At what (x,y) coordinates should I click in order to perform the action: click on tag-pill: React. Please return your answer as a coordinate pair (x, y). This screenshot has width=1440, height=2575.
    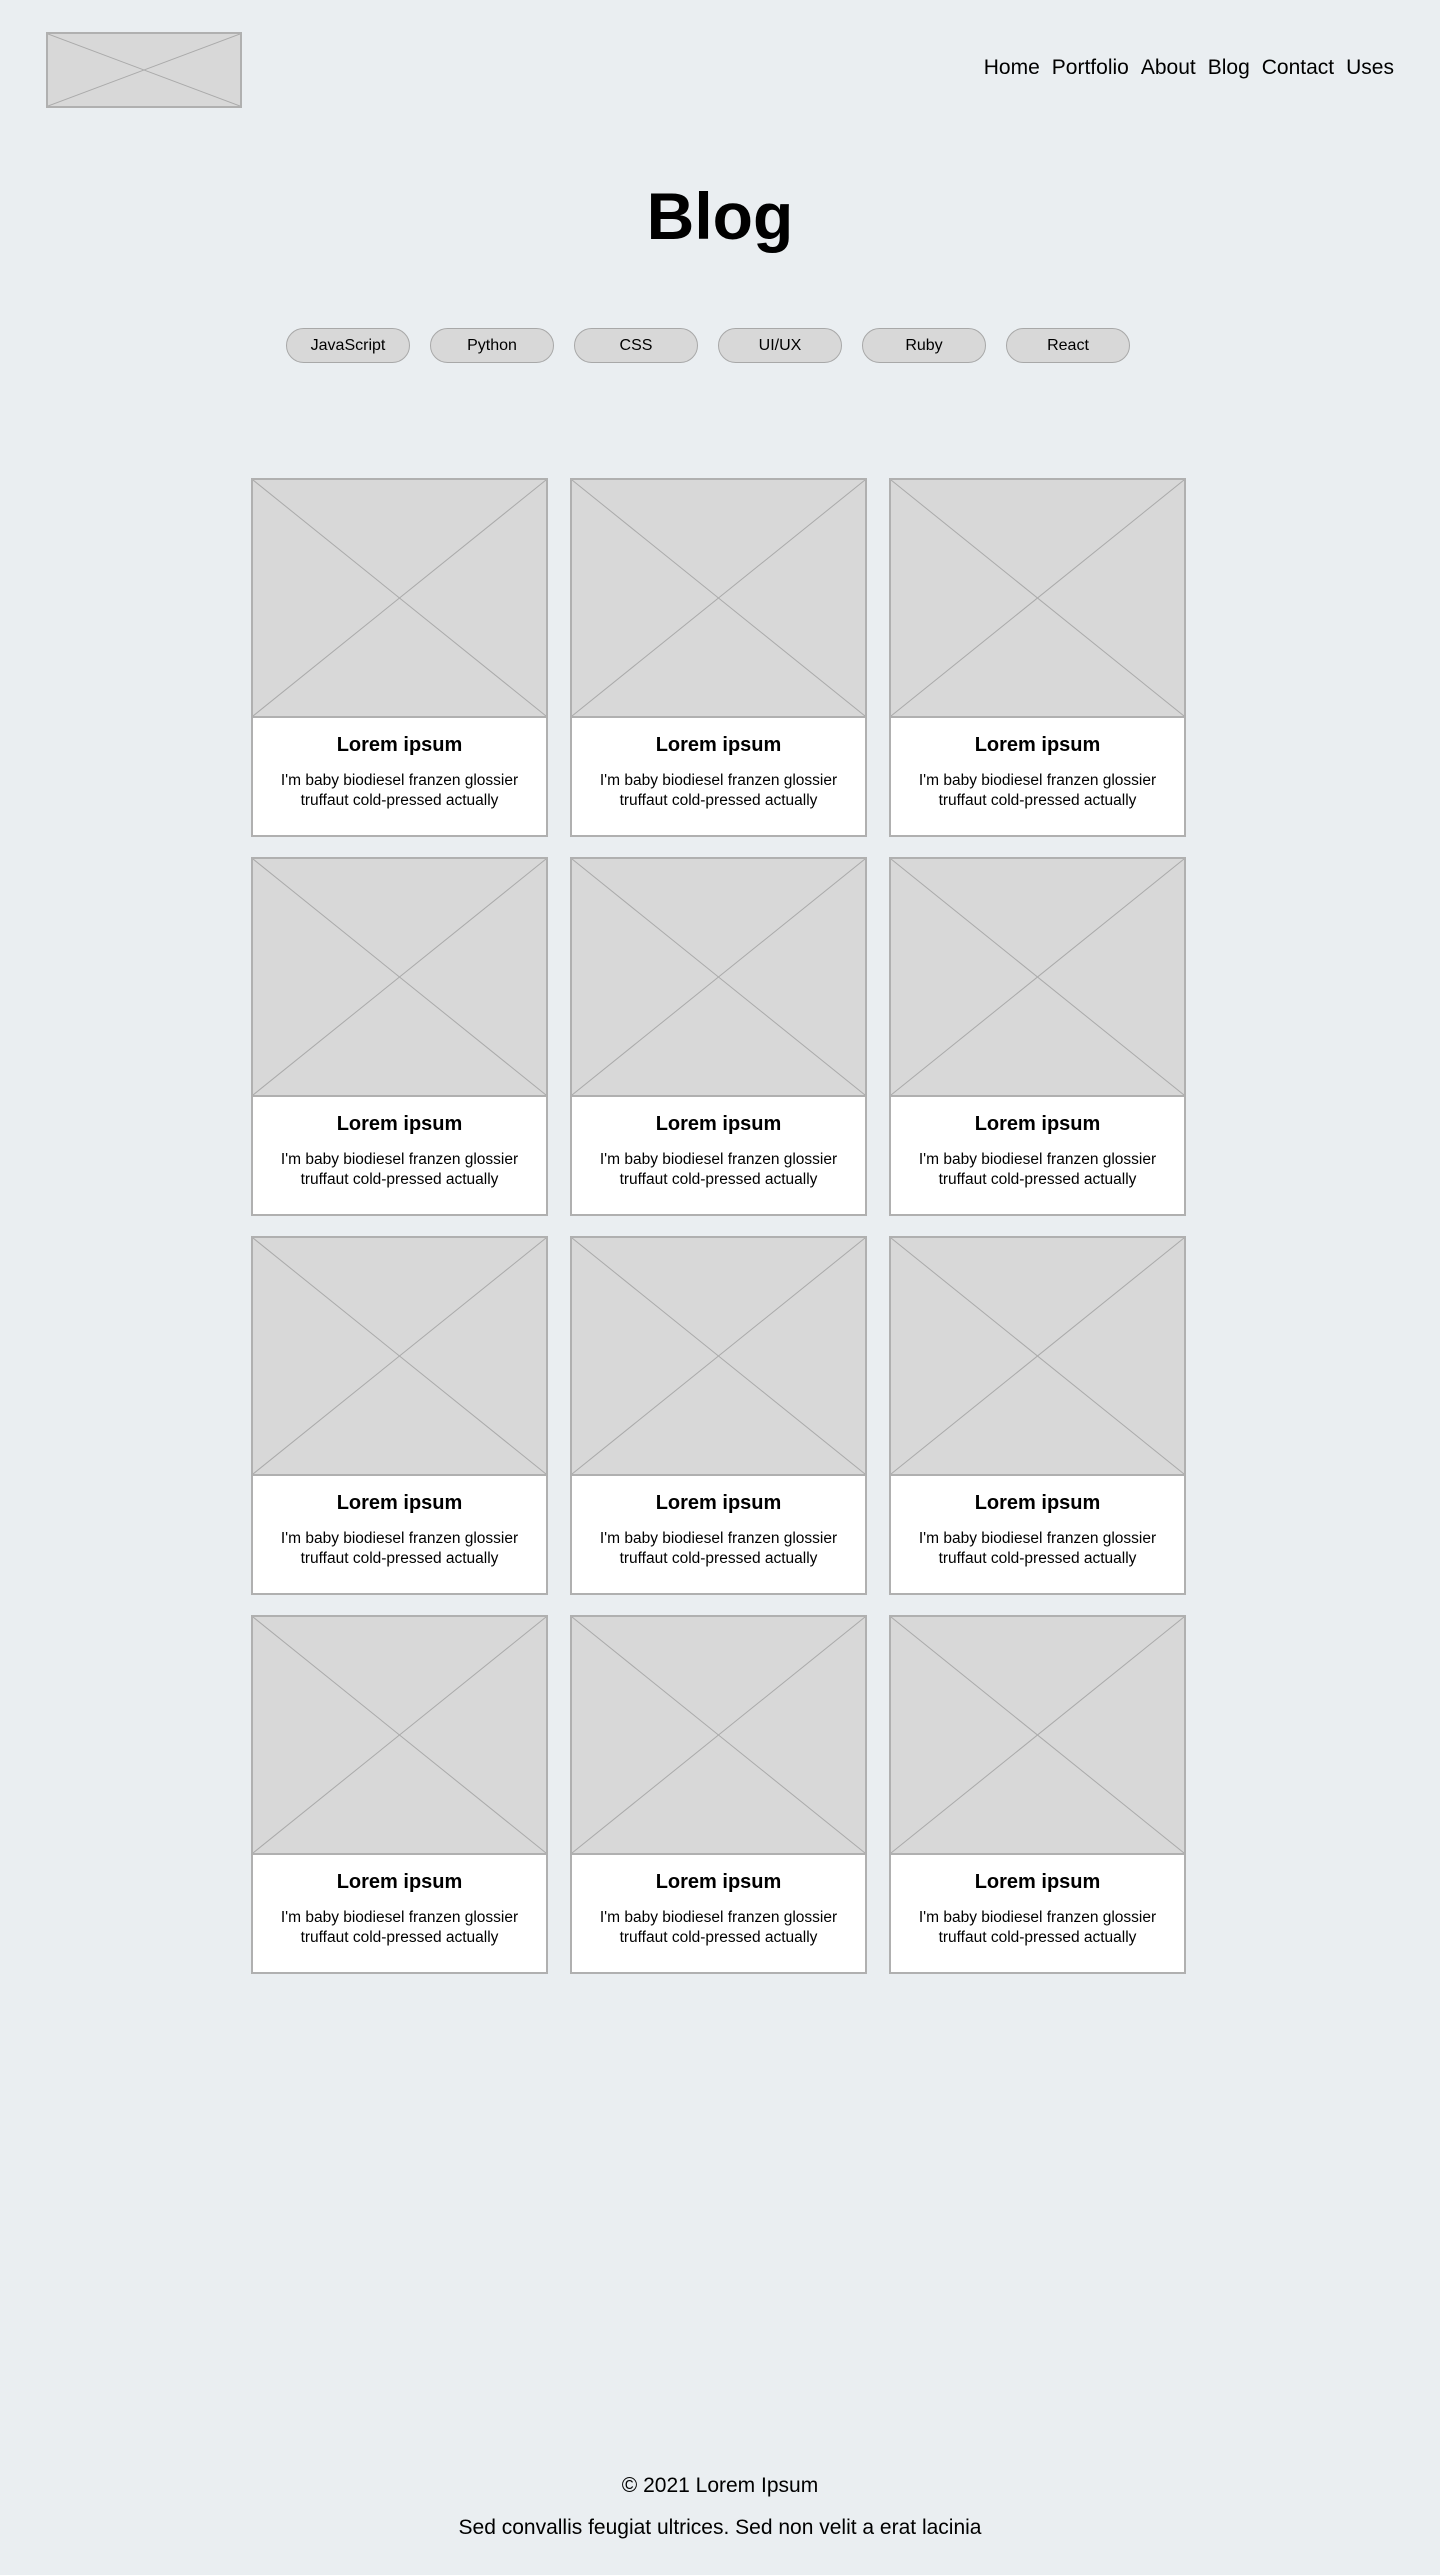
    Looking at the image, I should click on (1068, 345).